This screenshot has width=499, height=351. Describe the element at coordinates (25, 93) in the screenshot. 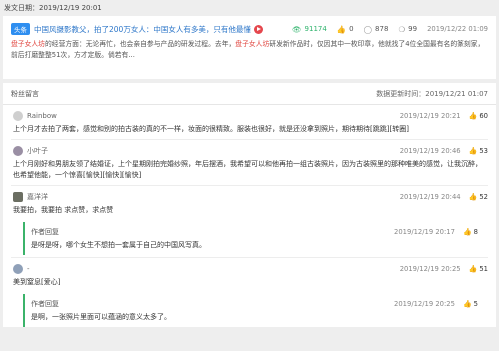

I see `section-title: 粉丝留言` at that location.